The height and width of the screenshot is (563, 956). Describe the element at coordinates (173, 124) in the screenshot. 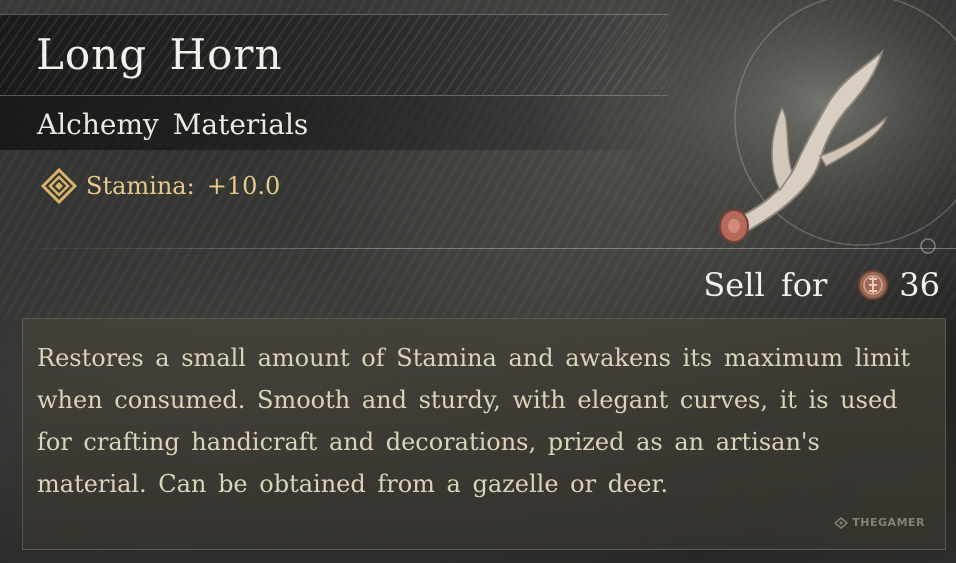

I see `item-category: Alchemy Materials` at that location.